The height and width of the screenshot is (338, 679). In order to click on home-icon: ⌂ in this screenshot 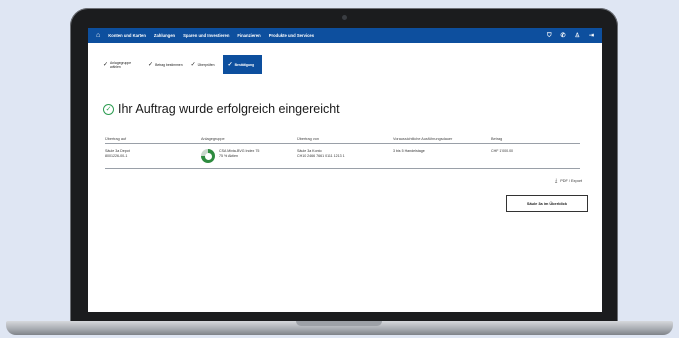, I will do `click(98, 35)`.